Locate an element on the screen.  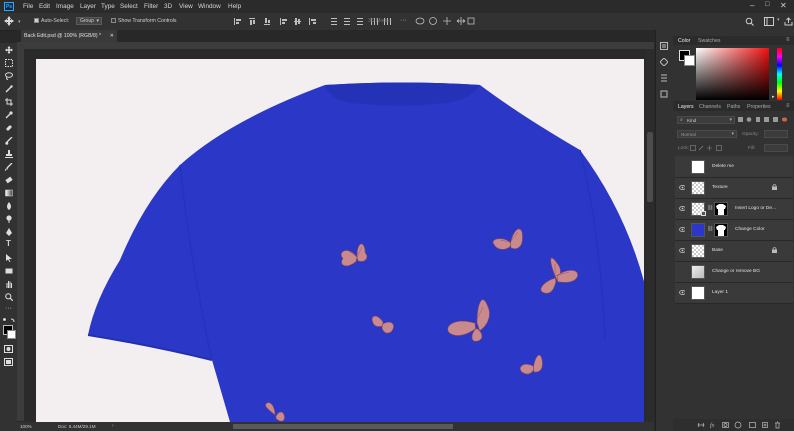
vertical-ruler is located at coordinates (20, 235).